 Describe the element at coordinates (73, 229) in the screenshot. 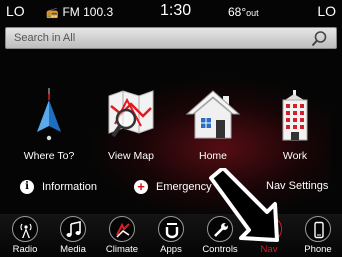

I see `music-note-icon` at that location.